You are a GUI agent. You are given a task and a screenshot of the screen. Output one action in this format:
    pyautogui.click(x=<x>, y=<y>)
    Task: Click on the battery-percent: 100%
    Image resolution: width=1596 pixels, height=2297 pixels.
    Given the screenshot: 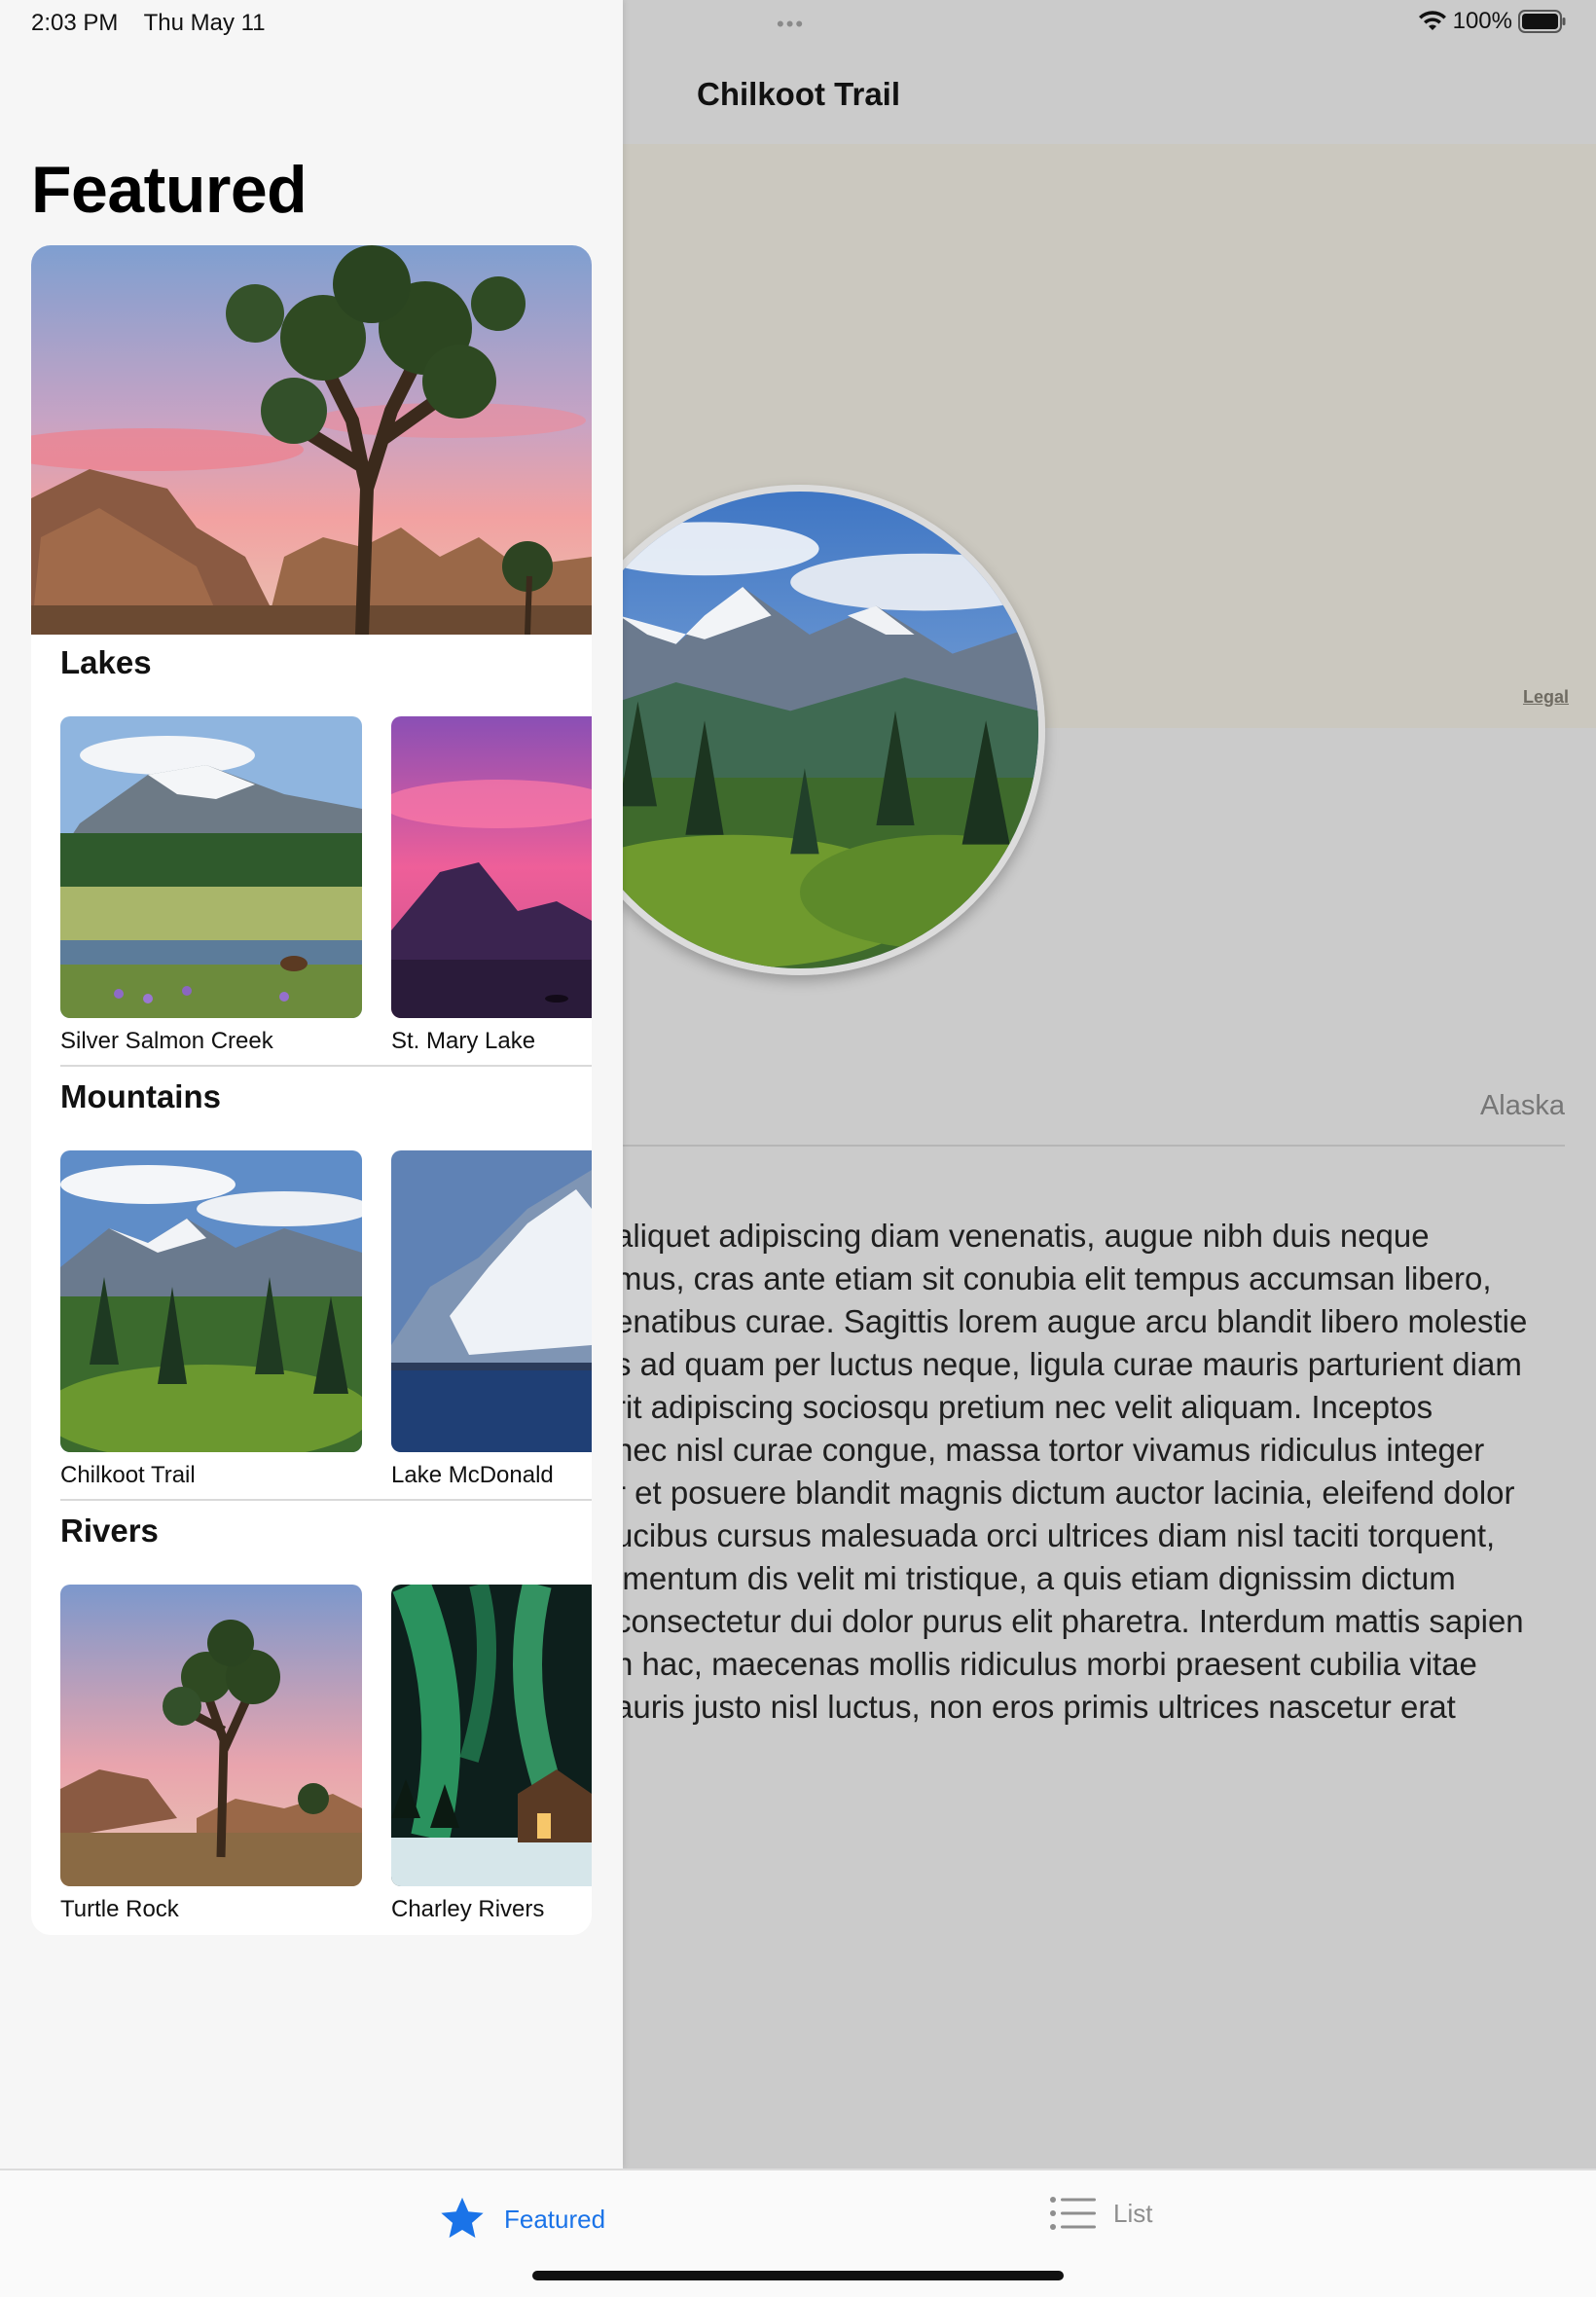 What is the action you would take?
    pyautogui.click(x=1482, y=21)
    